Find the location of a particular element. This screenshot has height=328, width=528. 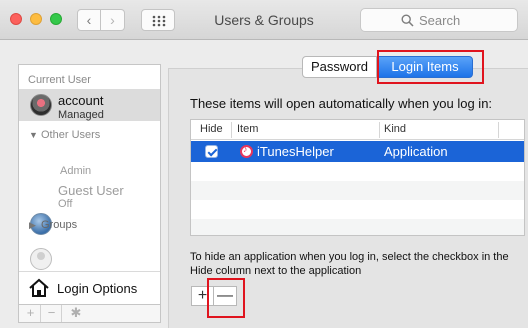

add-user-button: + is located at coordinates (31, 313).